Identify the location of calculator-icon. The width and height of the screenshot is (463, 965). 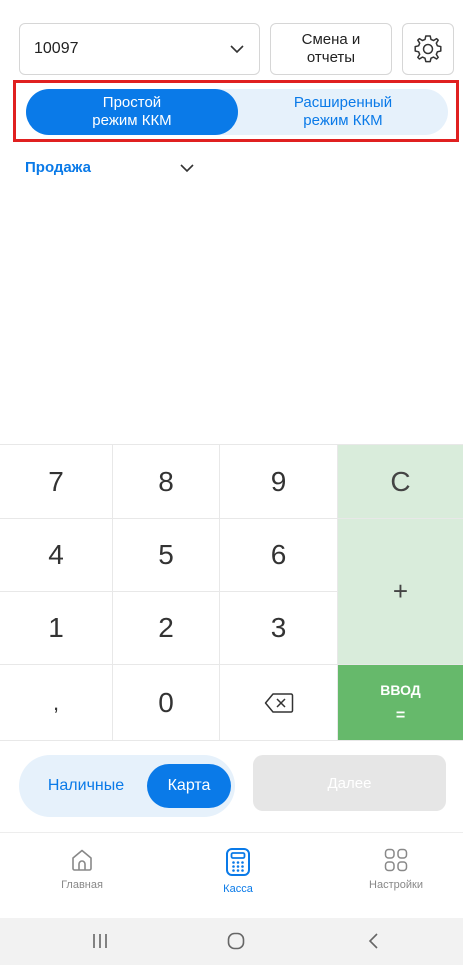
(238, 862).